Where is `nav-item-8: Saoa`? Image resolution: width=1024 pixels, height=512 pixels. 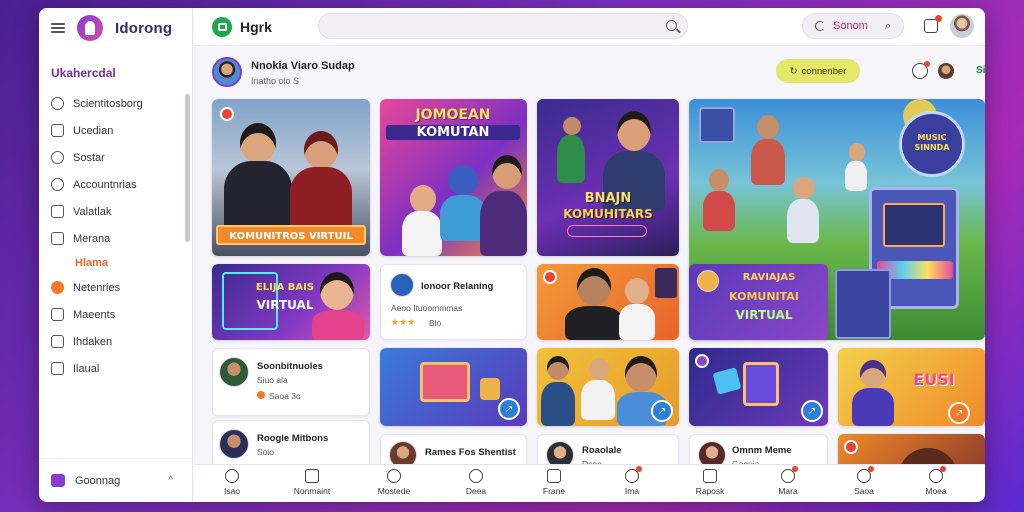
nav-item-8: Saoa is located at coordinates (864, 481).